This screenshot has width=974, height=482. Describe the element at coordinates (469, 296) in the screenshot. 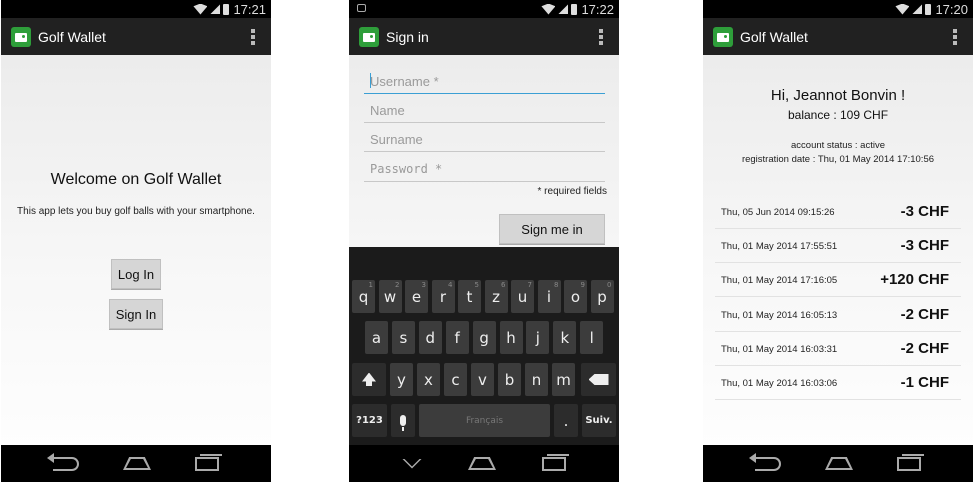

I see `key-t: t5` at that location.